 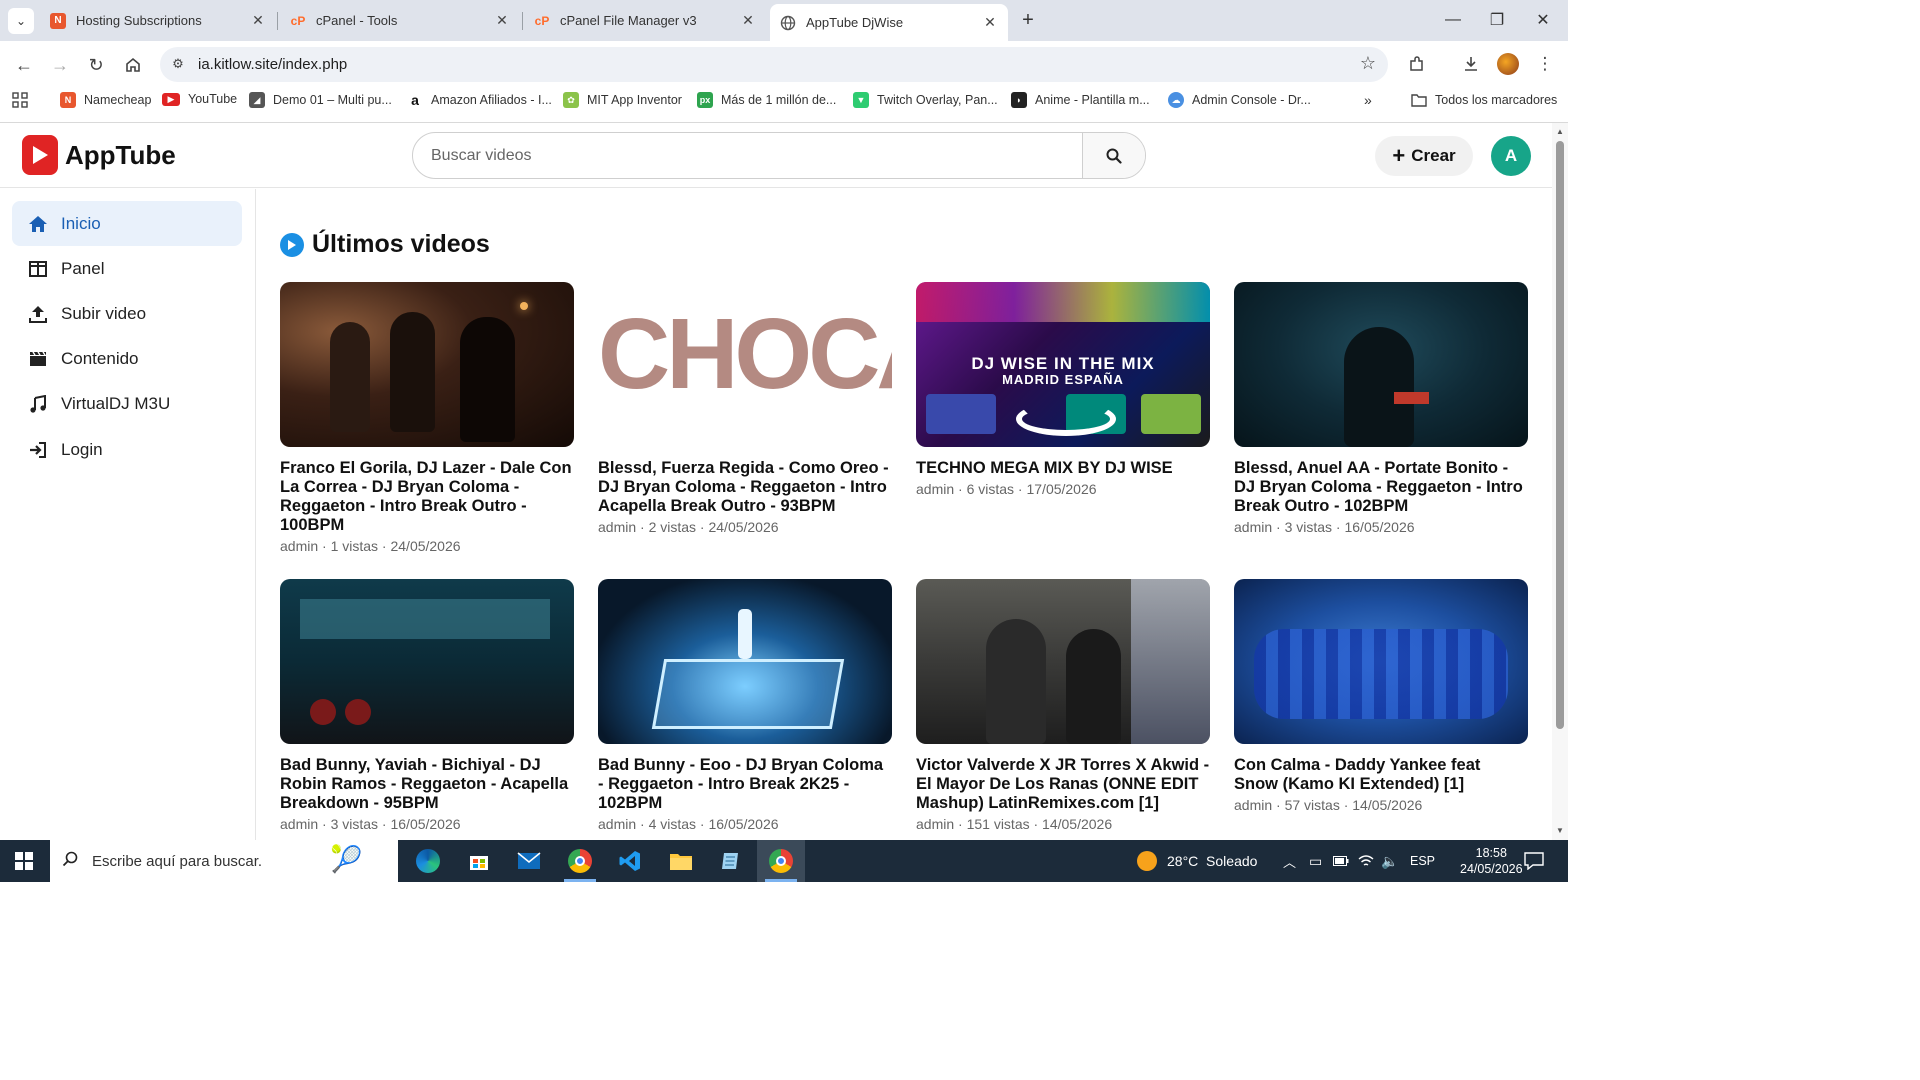 I want to click on volume-icon: 🔈, so click(x=1389, y=861).